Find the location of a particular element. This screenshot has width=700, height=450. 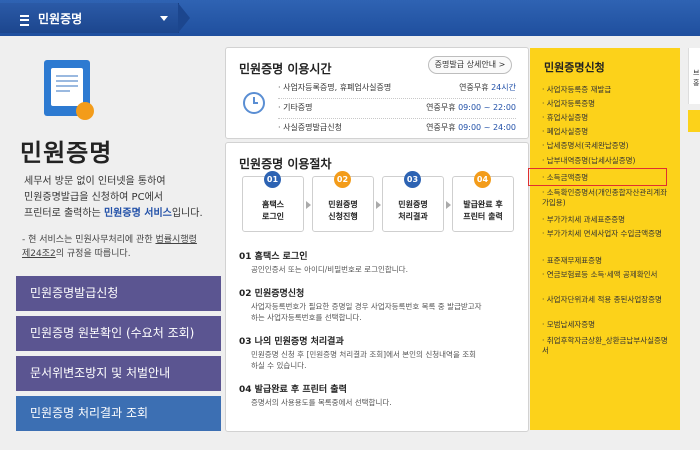

hours-row: · 사업자등록증명, 휴폐업사실증명 연중무휴 24시간 is located at coordinates (397, 88).